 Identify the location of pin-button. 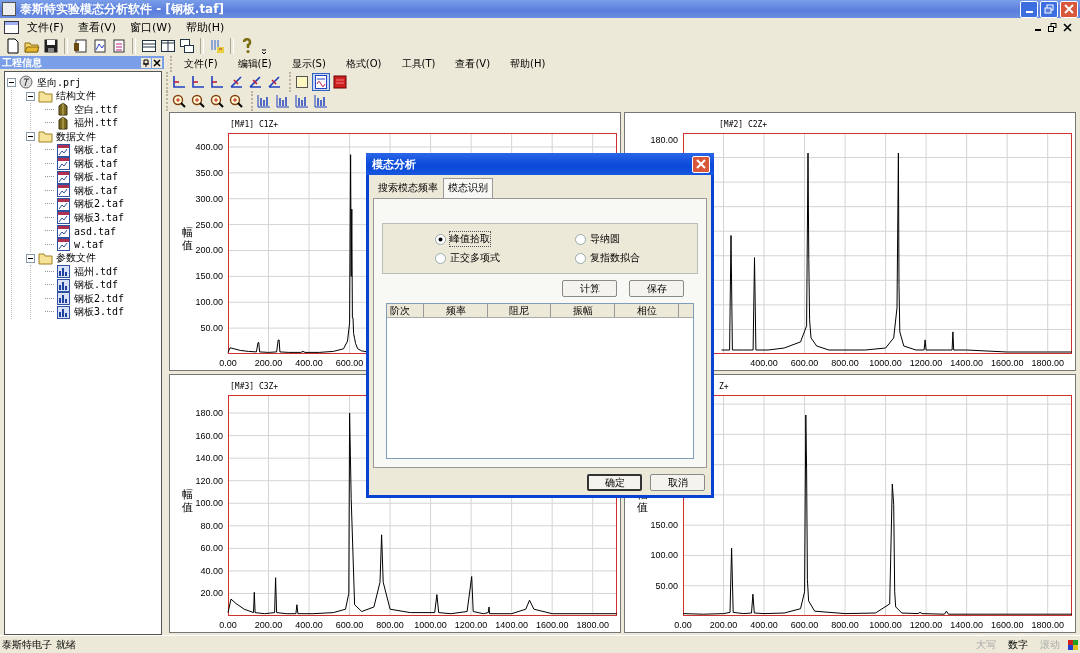
(146, 62).